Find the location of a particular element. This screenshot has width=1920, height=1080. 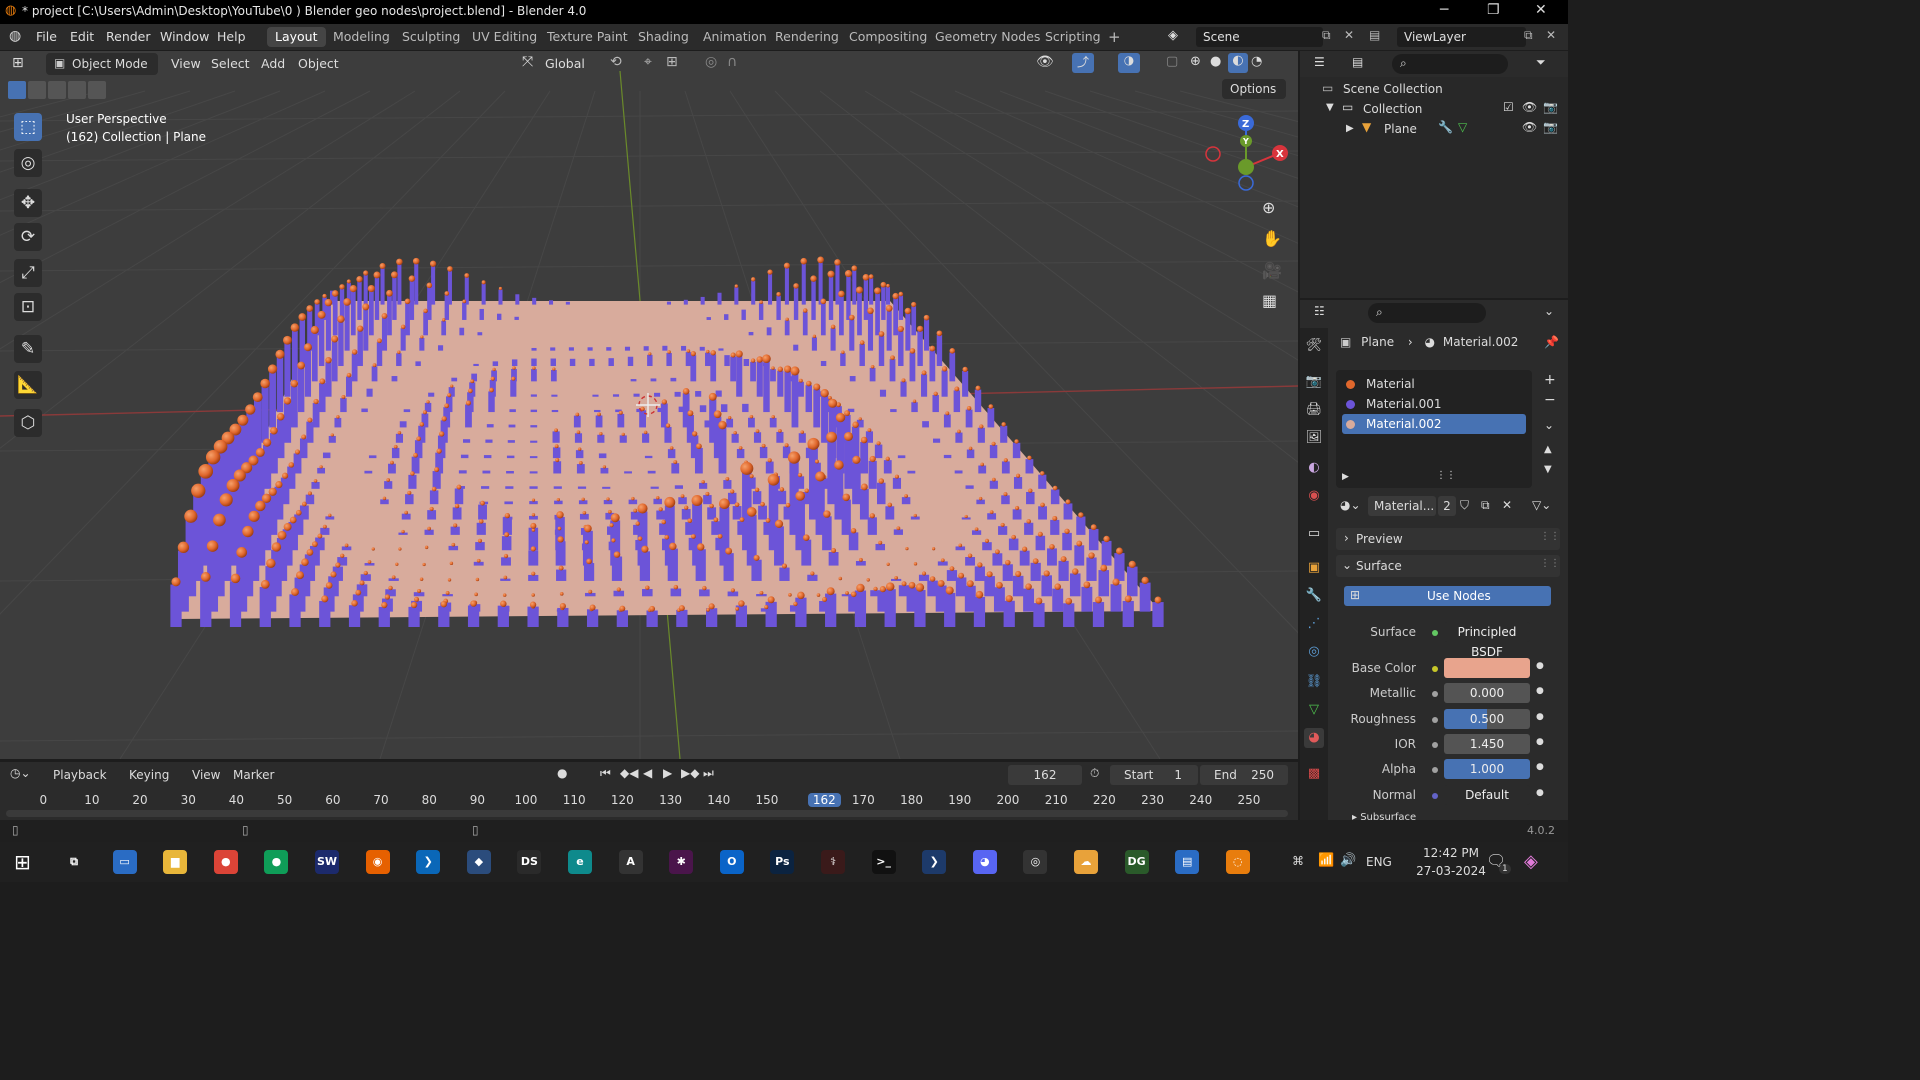

scene-tab-icon: ◐ is located at coordinates (1314, 468).